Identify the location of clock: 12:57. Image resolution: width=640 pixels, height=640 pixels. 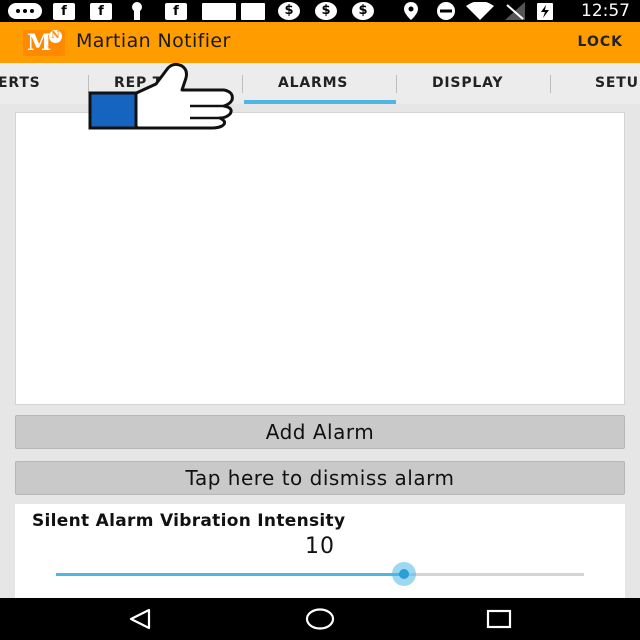
(605, 11).